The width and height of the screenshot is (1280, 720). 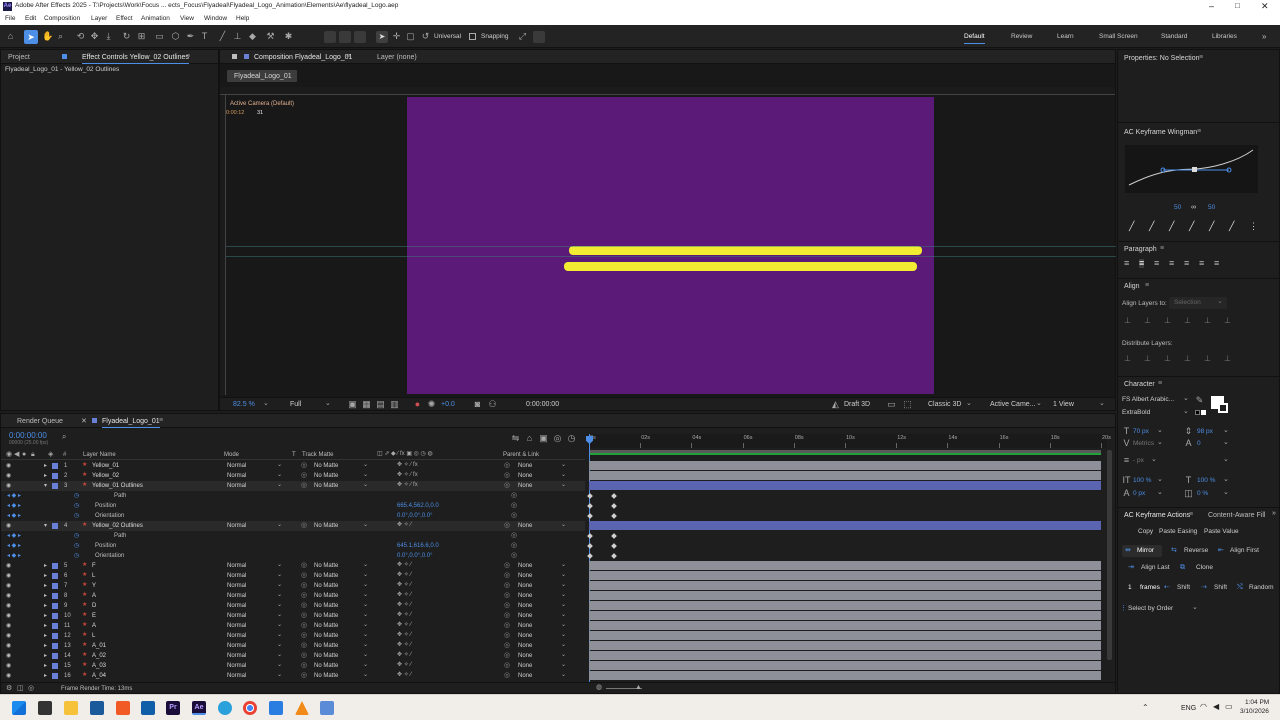 I want to click on resolution-dropdown: Full, so click(x=295, y=404).